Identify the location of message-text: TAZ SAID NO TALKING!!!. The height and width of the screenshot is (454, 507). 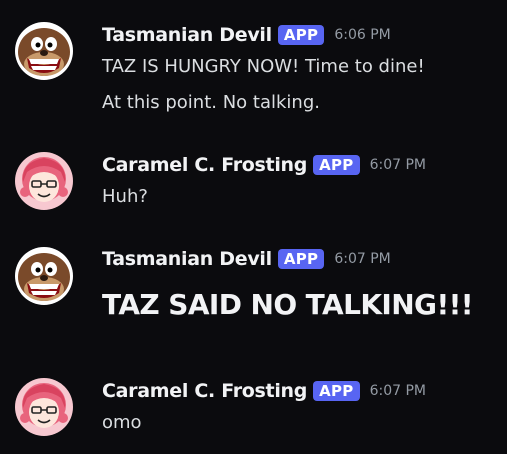
(288, 304).